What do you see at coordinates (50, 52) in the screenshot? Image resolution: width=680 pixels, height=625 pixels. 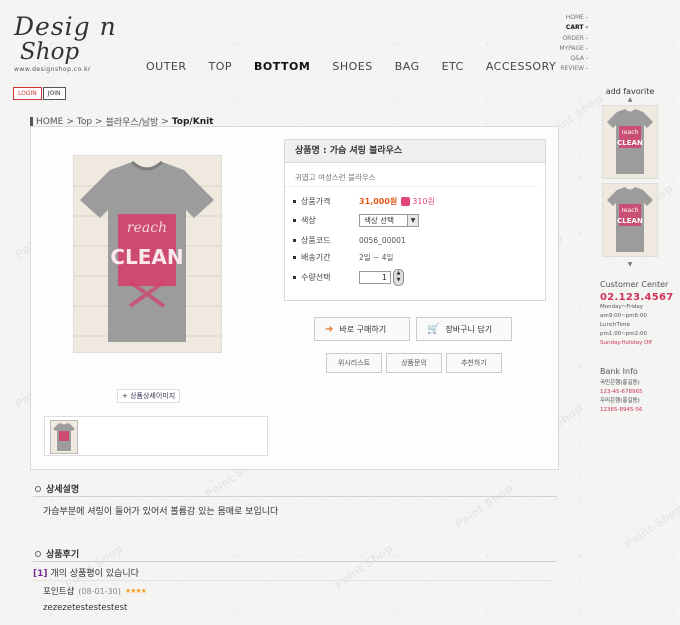 I see `logo-text-line2: Shop` at bounding box center [50, 52].